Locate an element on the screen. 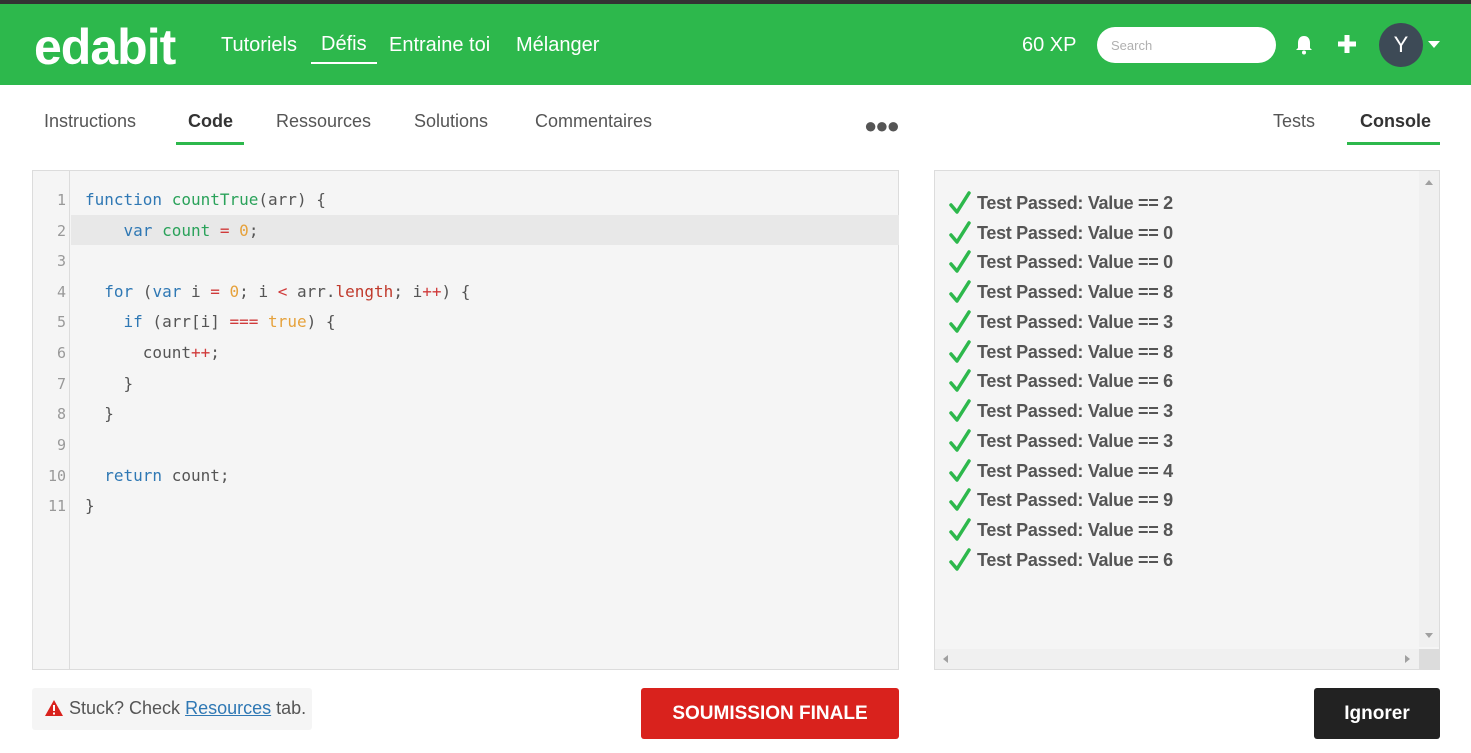 The height and width of the screenshot is (753, 1471). avatar: Y is located at coordinates (1401, 45).